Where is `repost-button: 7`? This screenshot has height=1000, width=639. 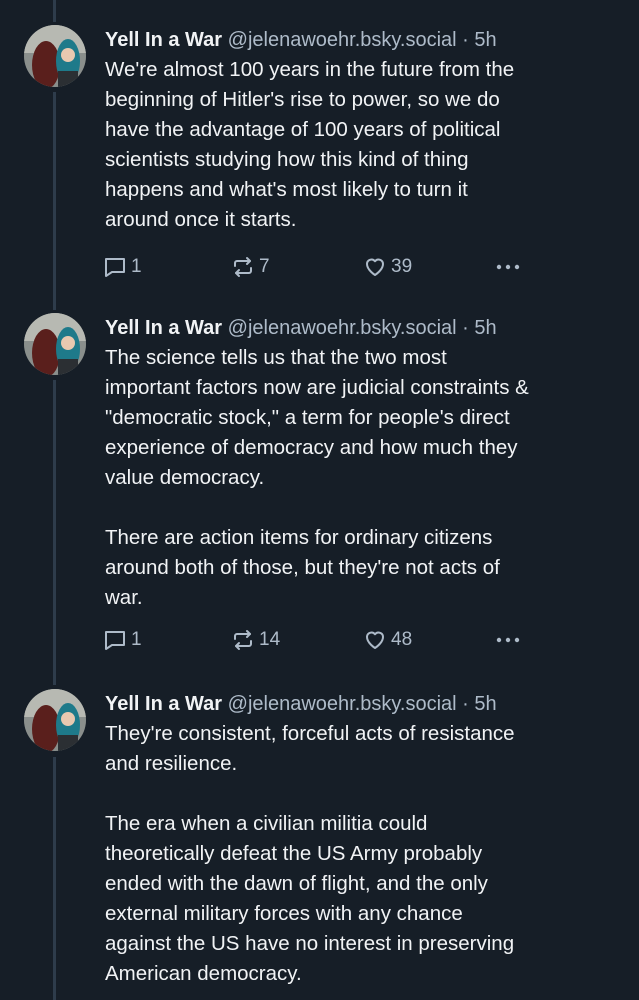 repost-button: 7 is located at coordinates (250, 267).